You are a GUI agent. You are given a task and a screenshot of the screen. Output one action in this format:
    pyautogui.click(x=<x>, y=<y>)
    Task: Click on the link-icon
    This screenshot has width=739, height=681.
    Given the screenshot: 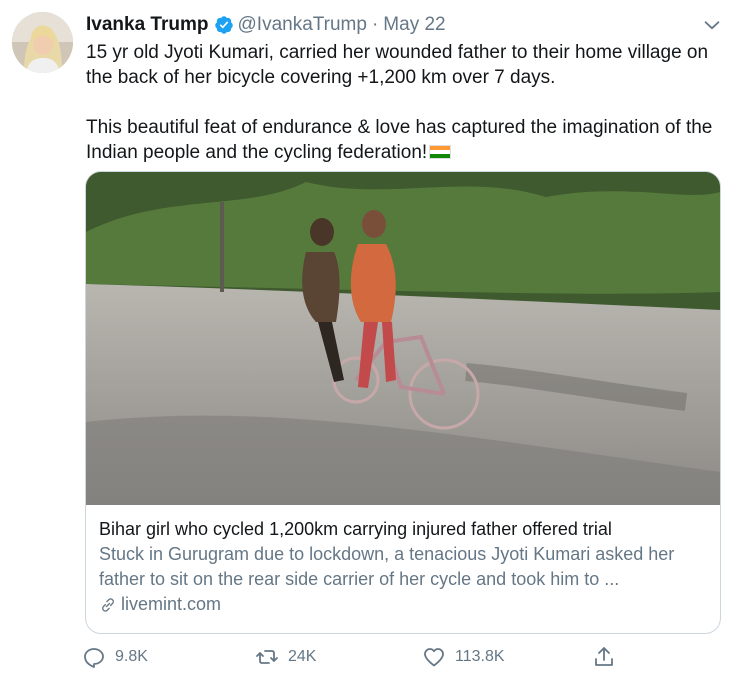 What is the action you would take?
    pyautogui.click(x=108, y=604)
    